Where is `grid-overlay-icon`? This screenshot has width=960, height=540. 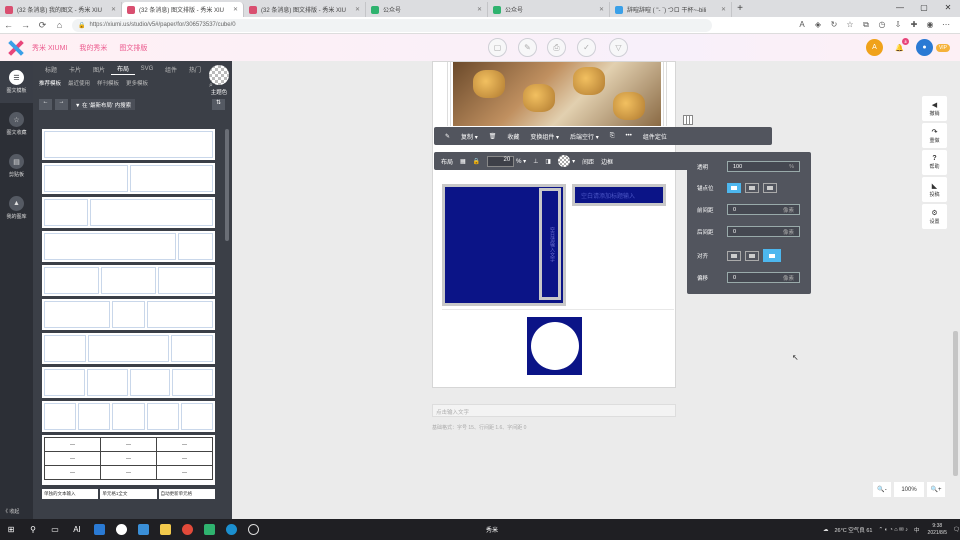
grid-overlay-icon is located at coordinates (688, 120).